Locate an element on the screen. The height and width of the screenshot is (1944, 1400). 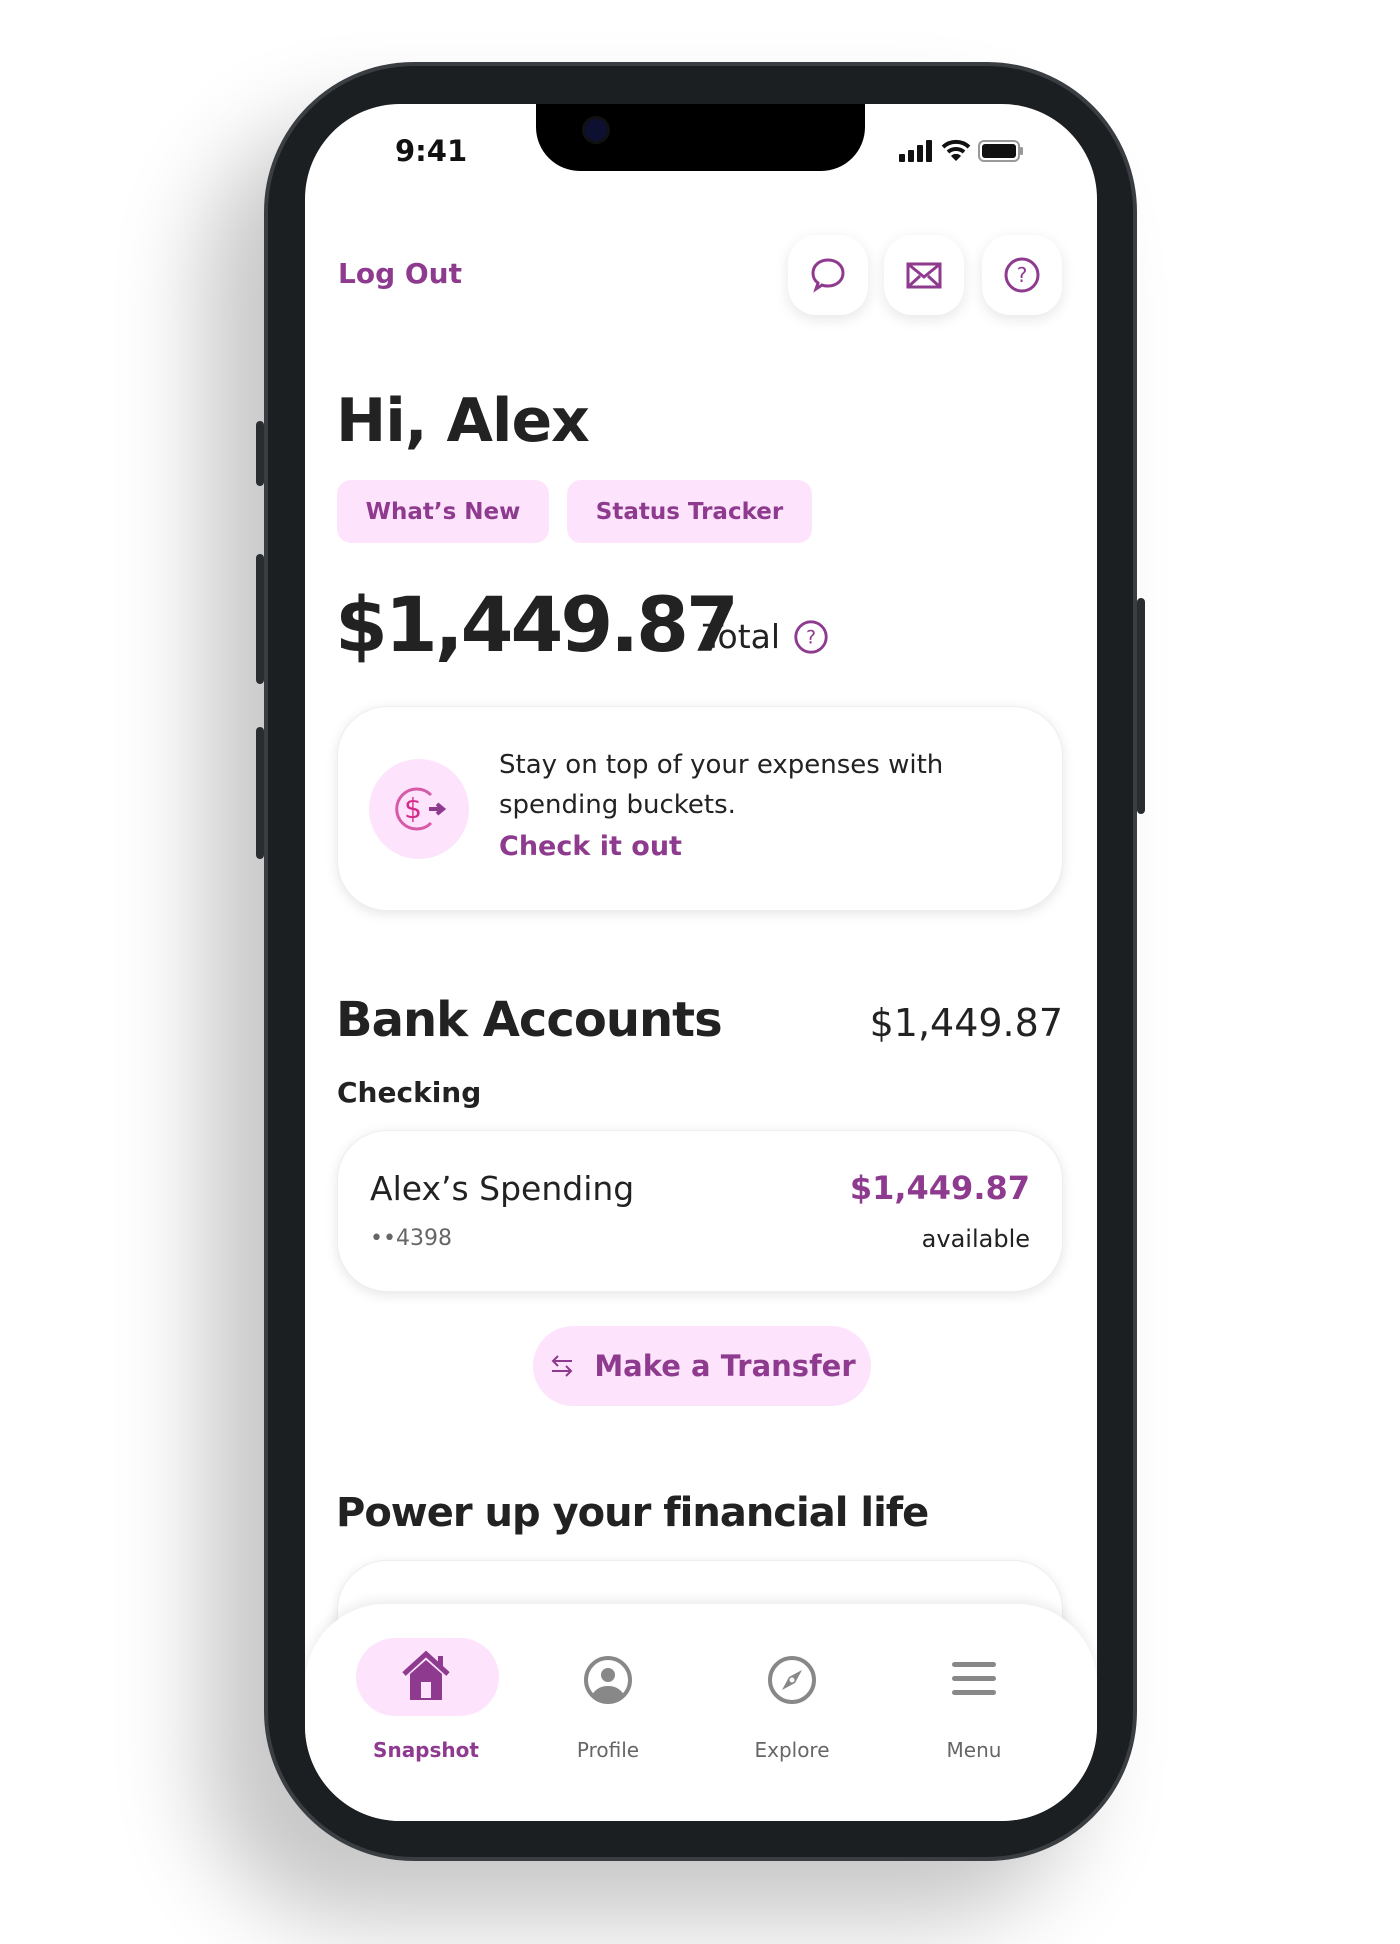
account-mask: ••4398 is located at coordinates (411, 1238).